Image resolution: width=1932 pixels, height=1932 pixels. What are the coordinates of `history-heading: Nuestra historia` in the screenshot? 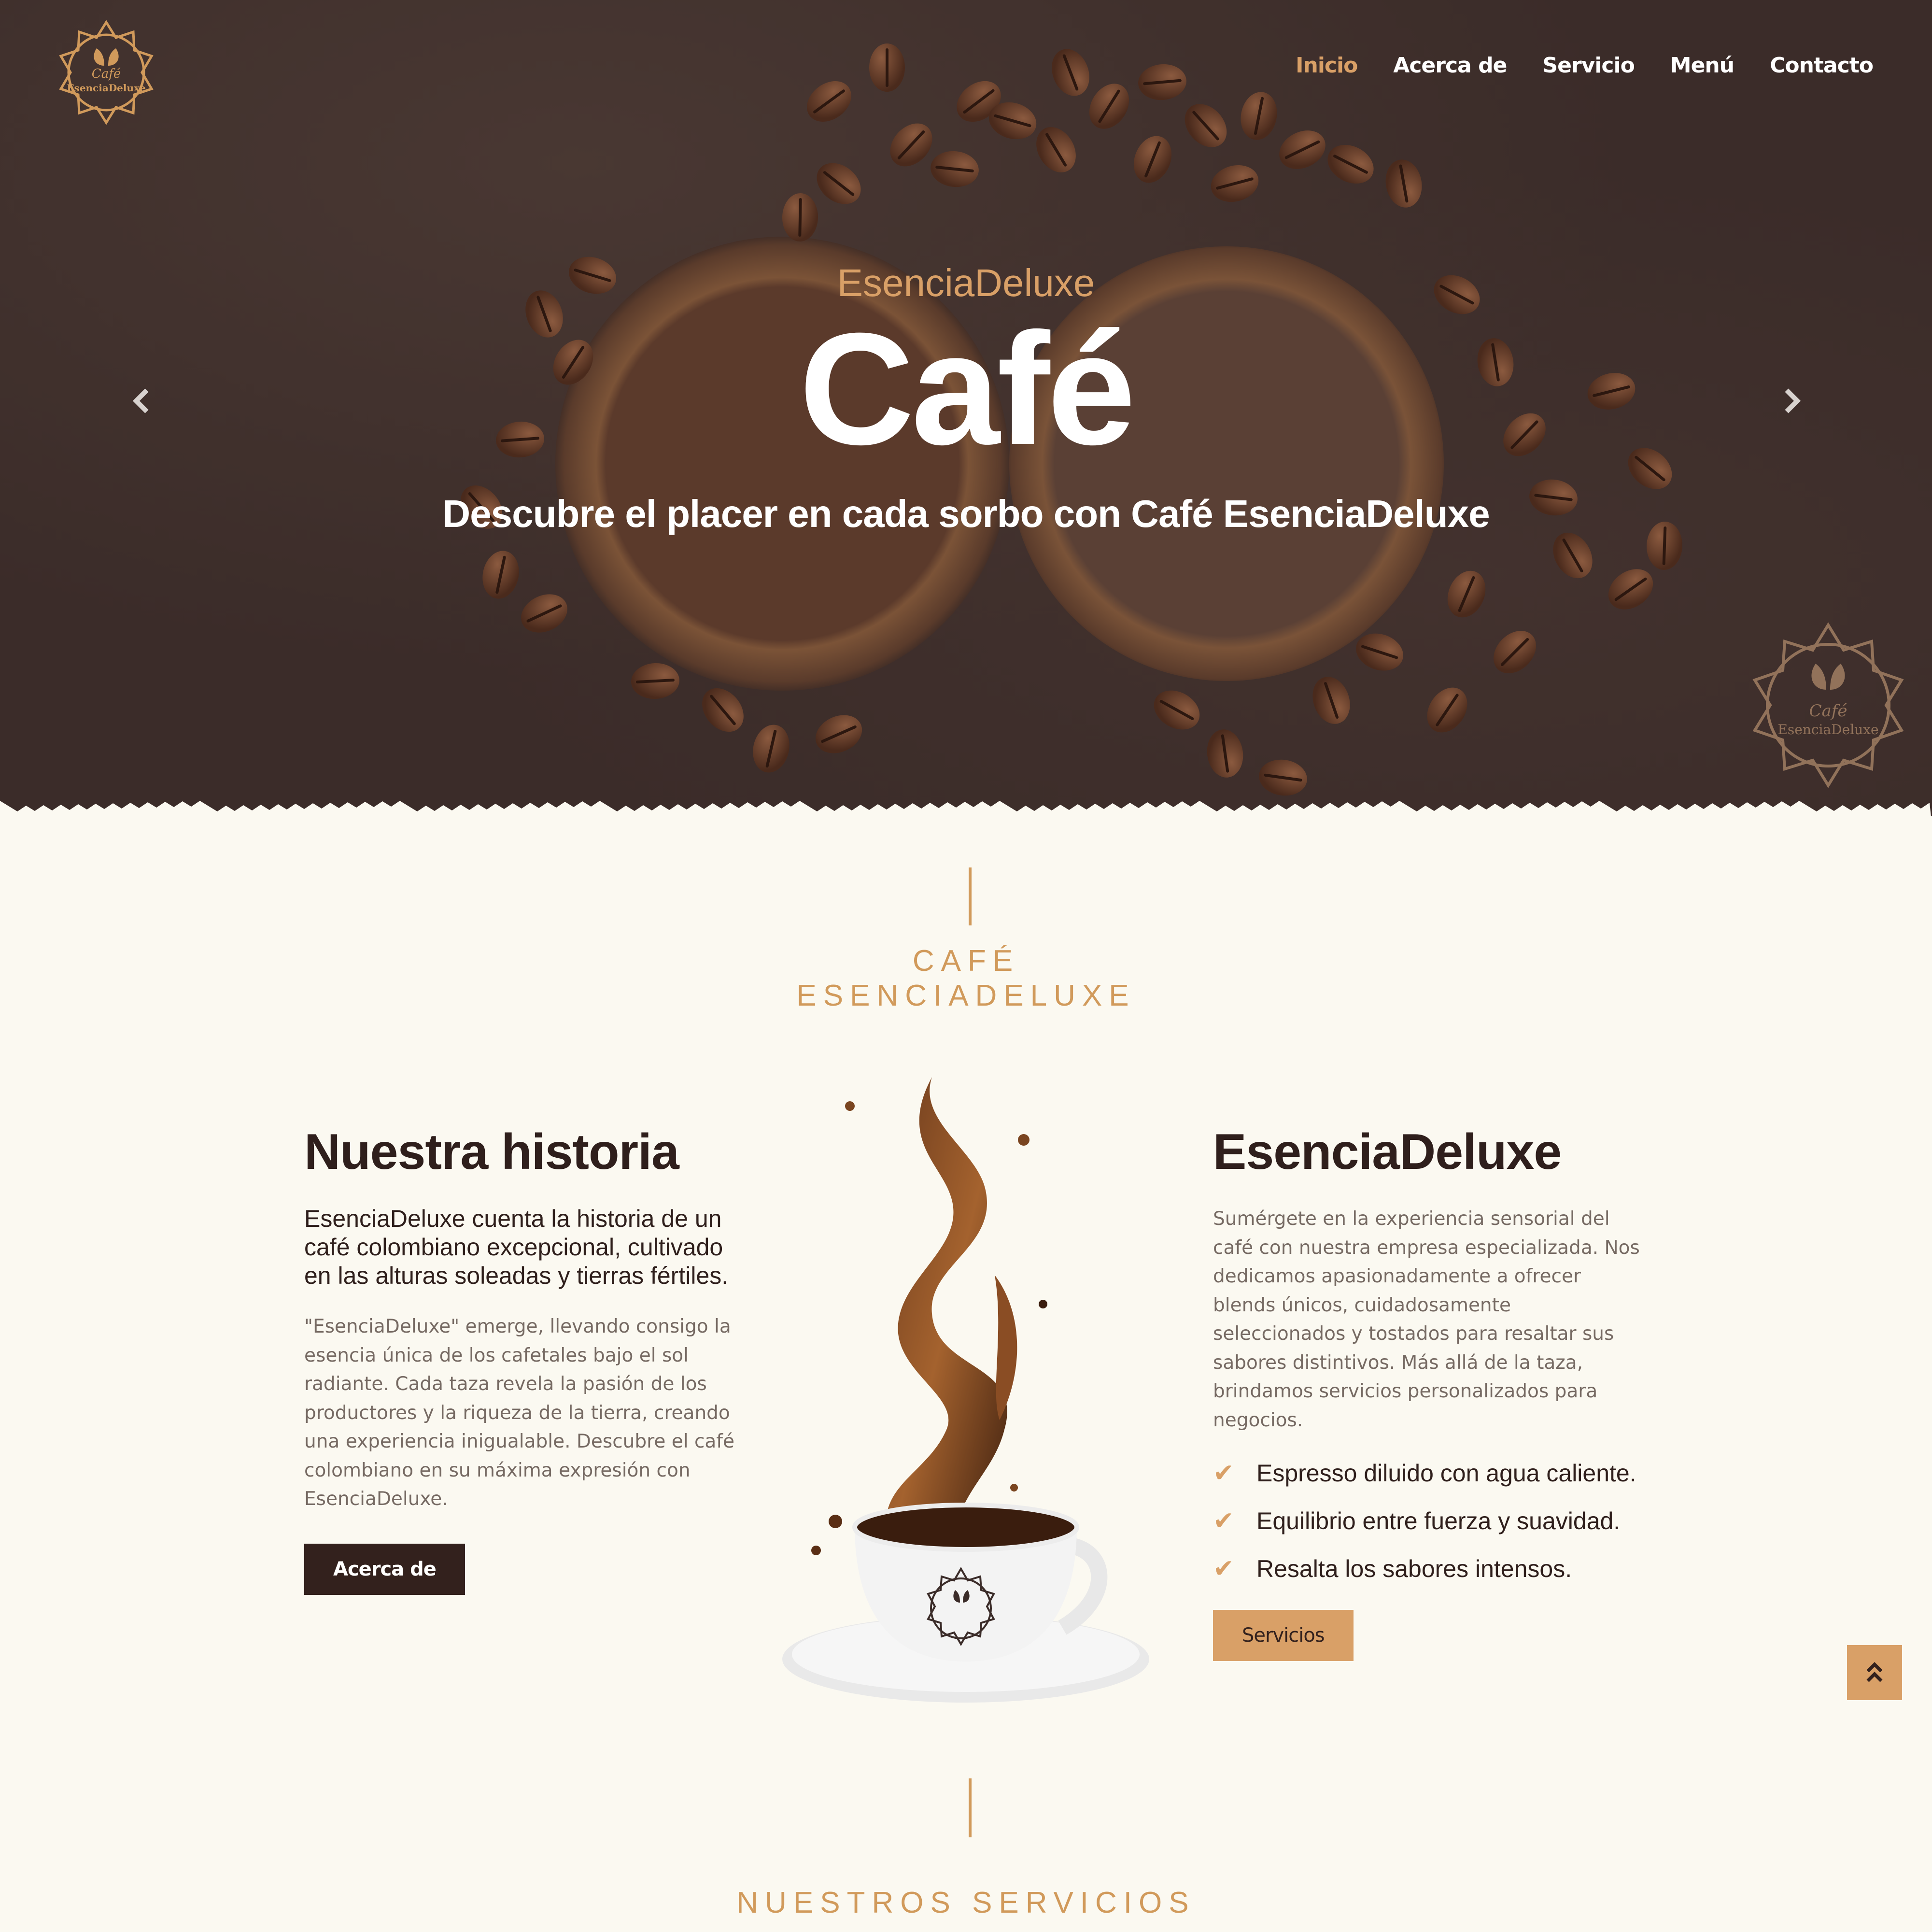 It's located at (491, 1152).